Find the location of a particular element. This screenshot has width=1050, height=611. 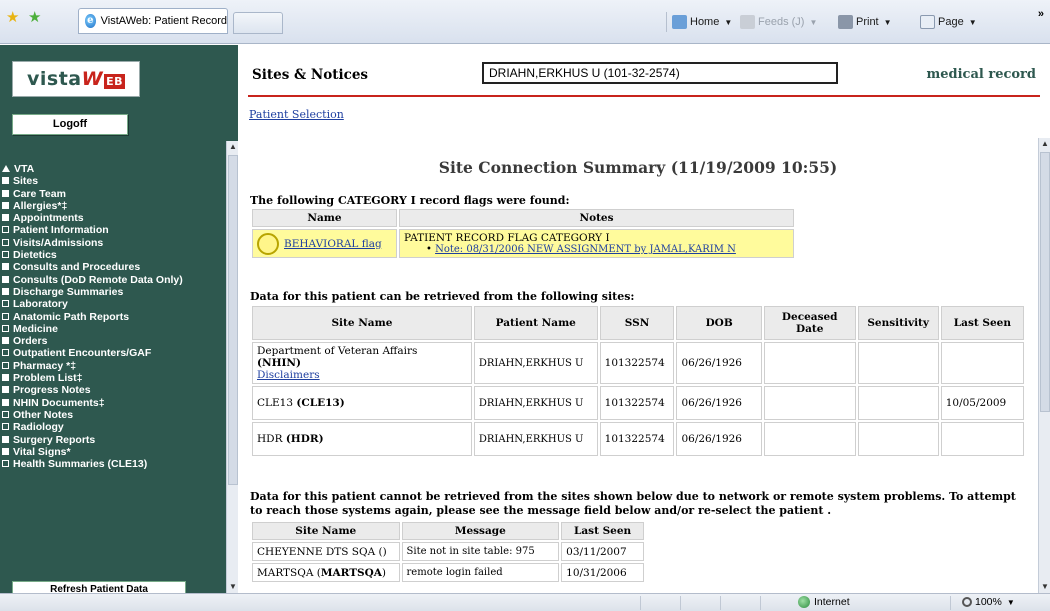

sidebar-item-22: Surgery Reports is located at coordinates (113, 440).